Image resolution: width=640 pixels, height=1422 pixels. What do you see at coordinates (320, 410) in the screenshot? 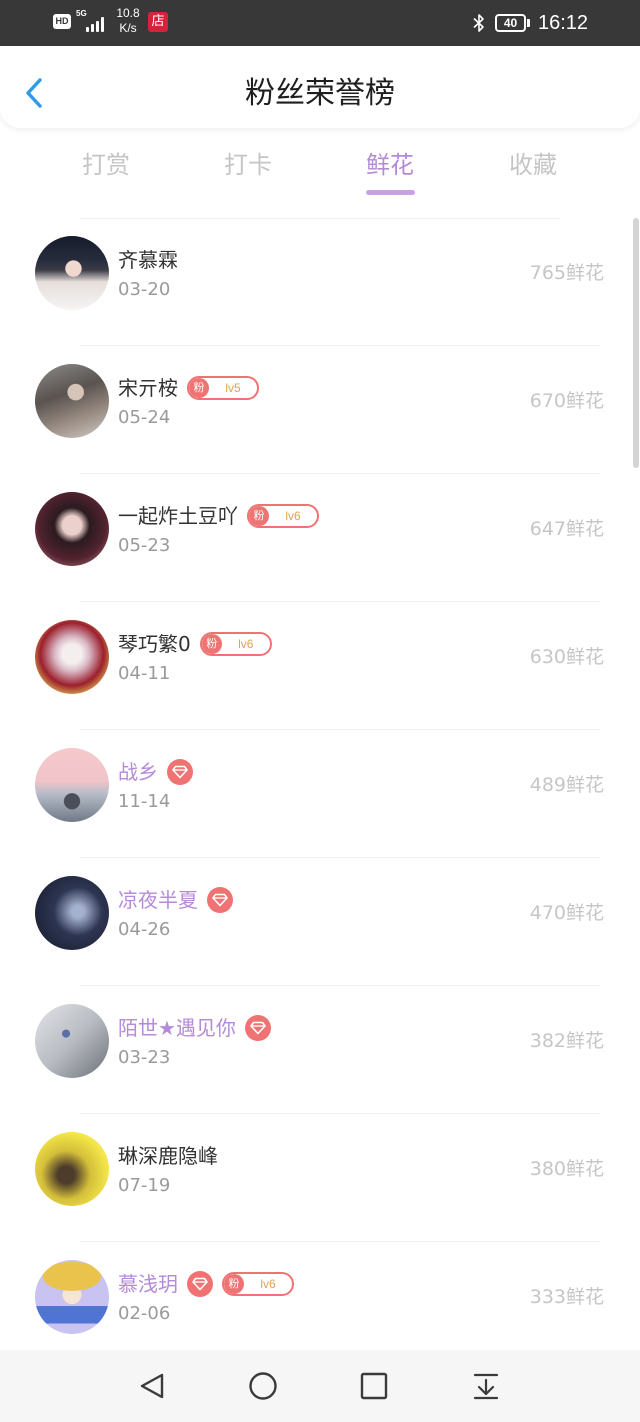
I see `list-item: 宋亓桉 粉 lv5 05-24 670鲜花` at bounding box center [320, 410].